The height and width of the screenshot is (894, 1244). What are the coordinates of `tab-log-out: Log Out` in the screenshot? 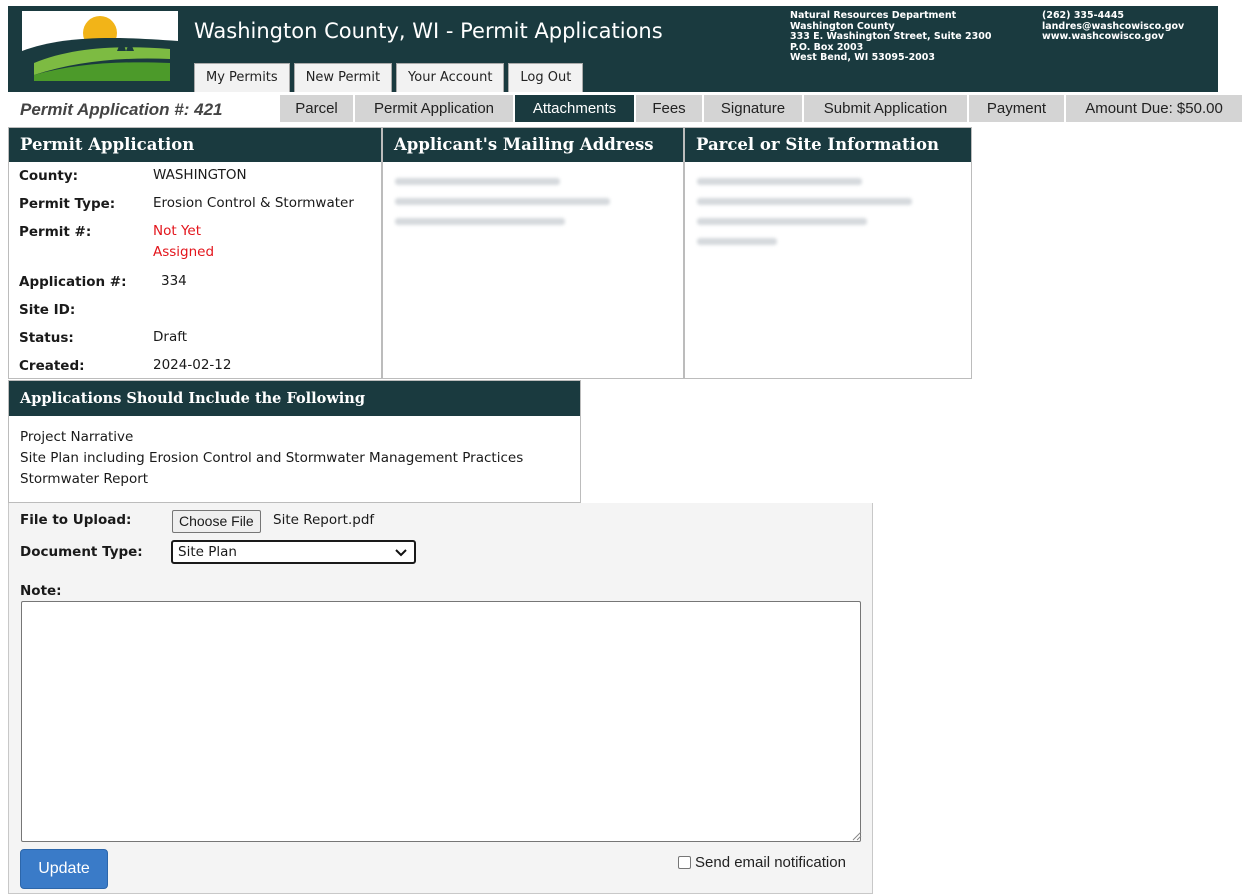 It's located at (546, 77).